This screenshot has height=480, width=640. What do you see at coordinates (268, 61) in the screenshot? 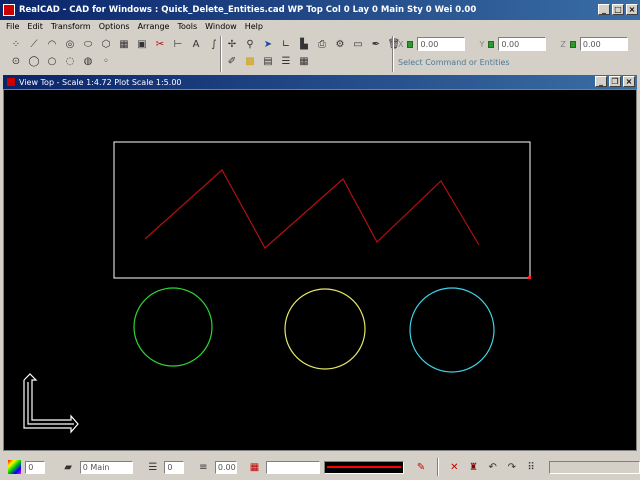
I see `hatch-edit-icon: ▤` at bounding box center [268, 61].